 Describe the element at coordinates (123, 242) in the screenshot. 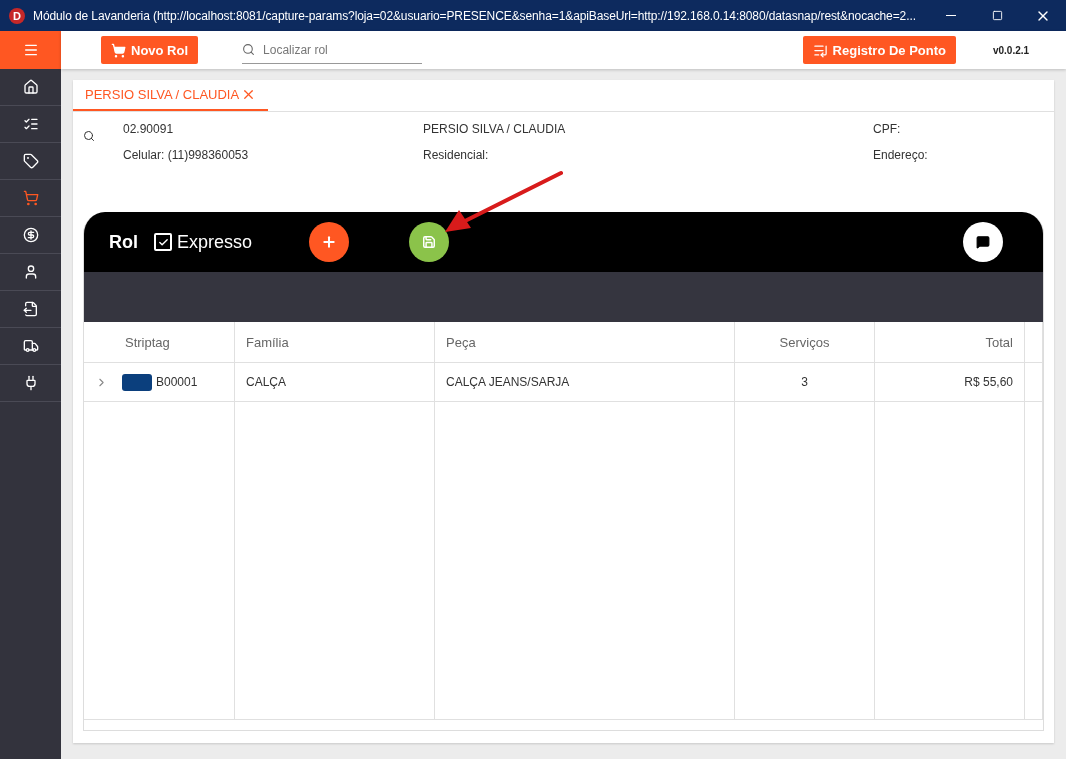

I see `rol-title: Rol` at that location.